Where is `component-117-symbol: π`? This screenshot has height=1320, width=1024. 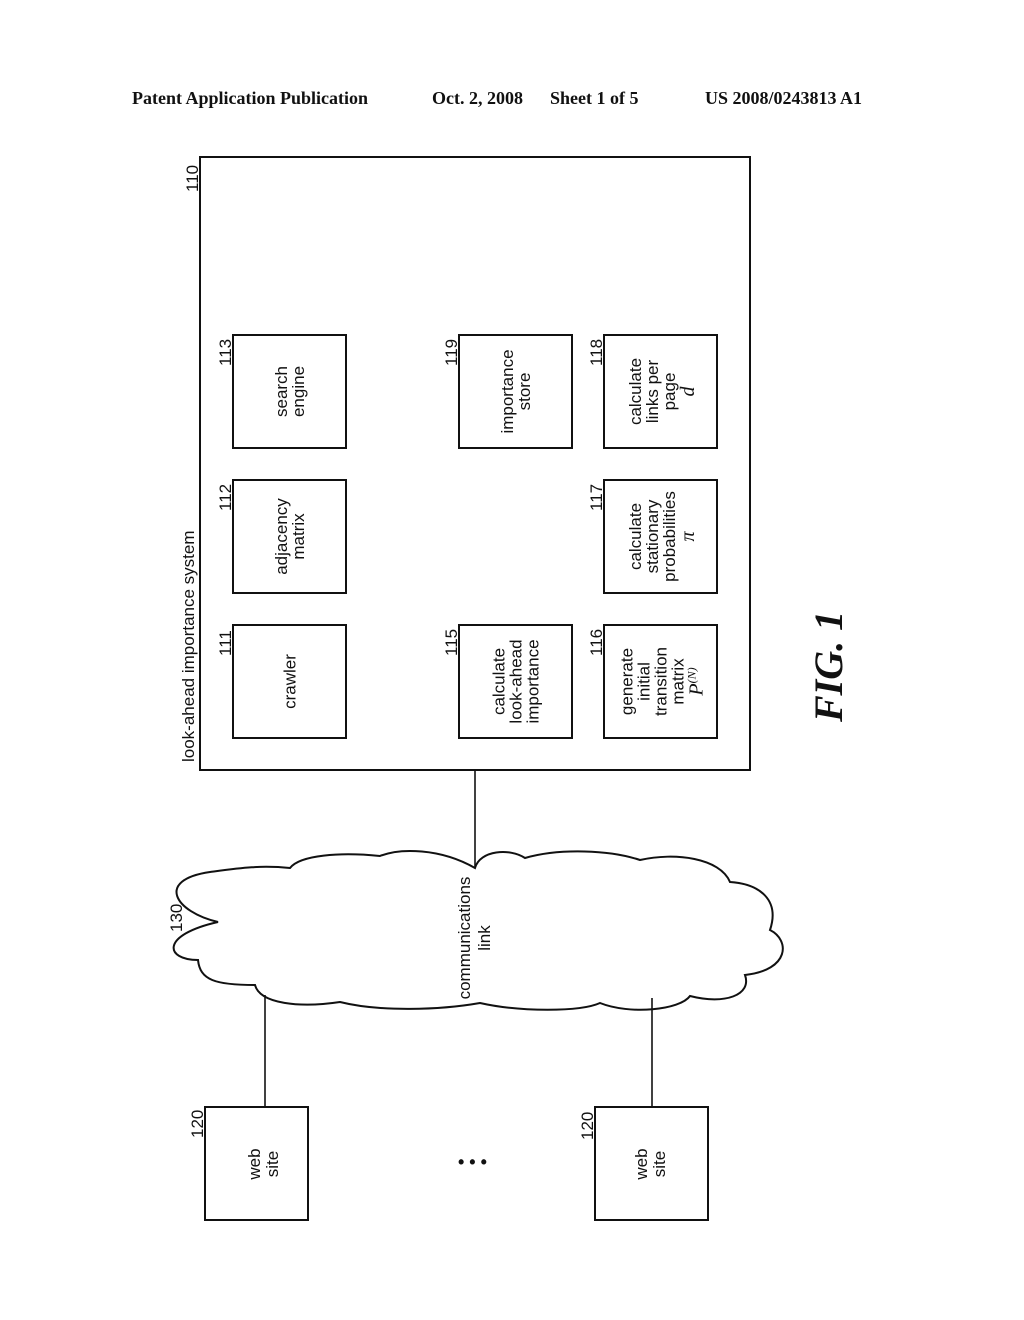 component-117-symbol: π is located at coordinates (688, 536).